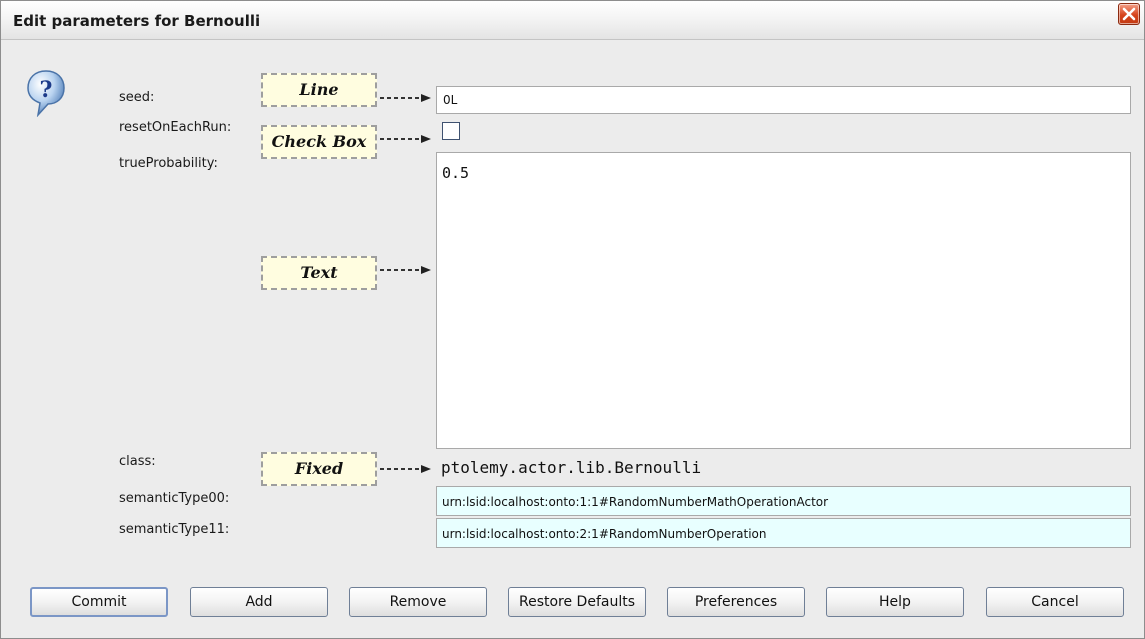 Image resolution: width=1145 pixels, height=639 pixels. Describe the element at coordinates (736, 602) in the screenshot. I see `preferences-button: Preferences` at that location.